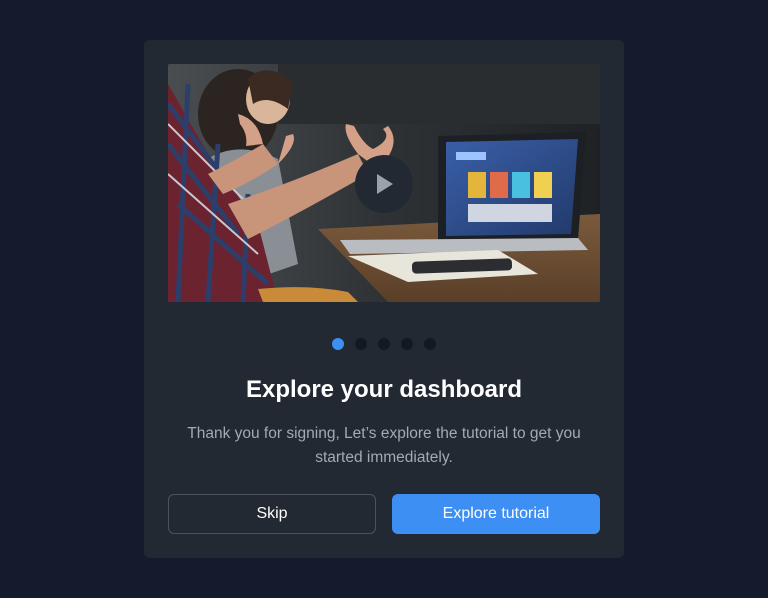  I want to click on skip-button: Skip, so click(272, 514).